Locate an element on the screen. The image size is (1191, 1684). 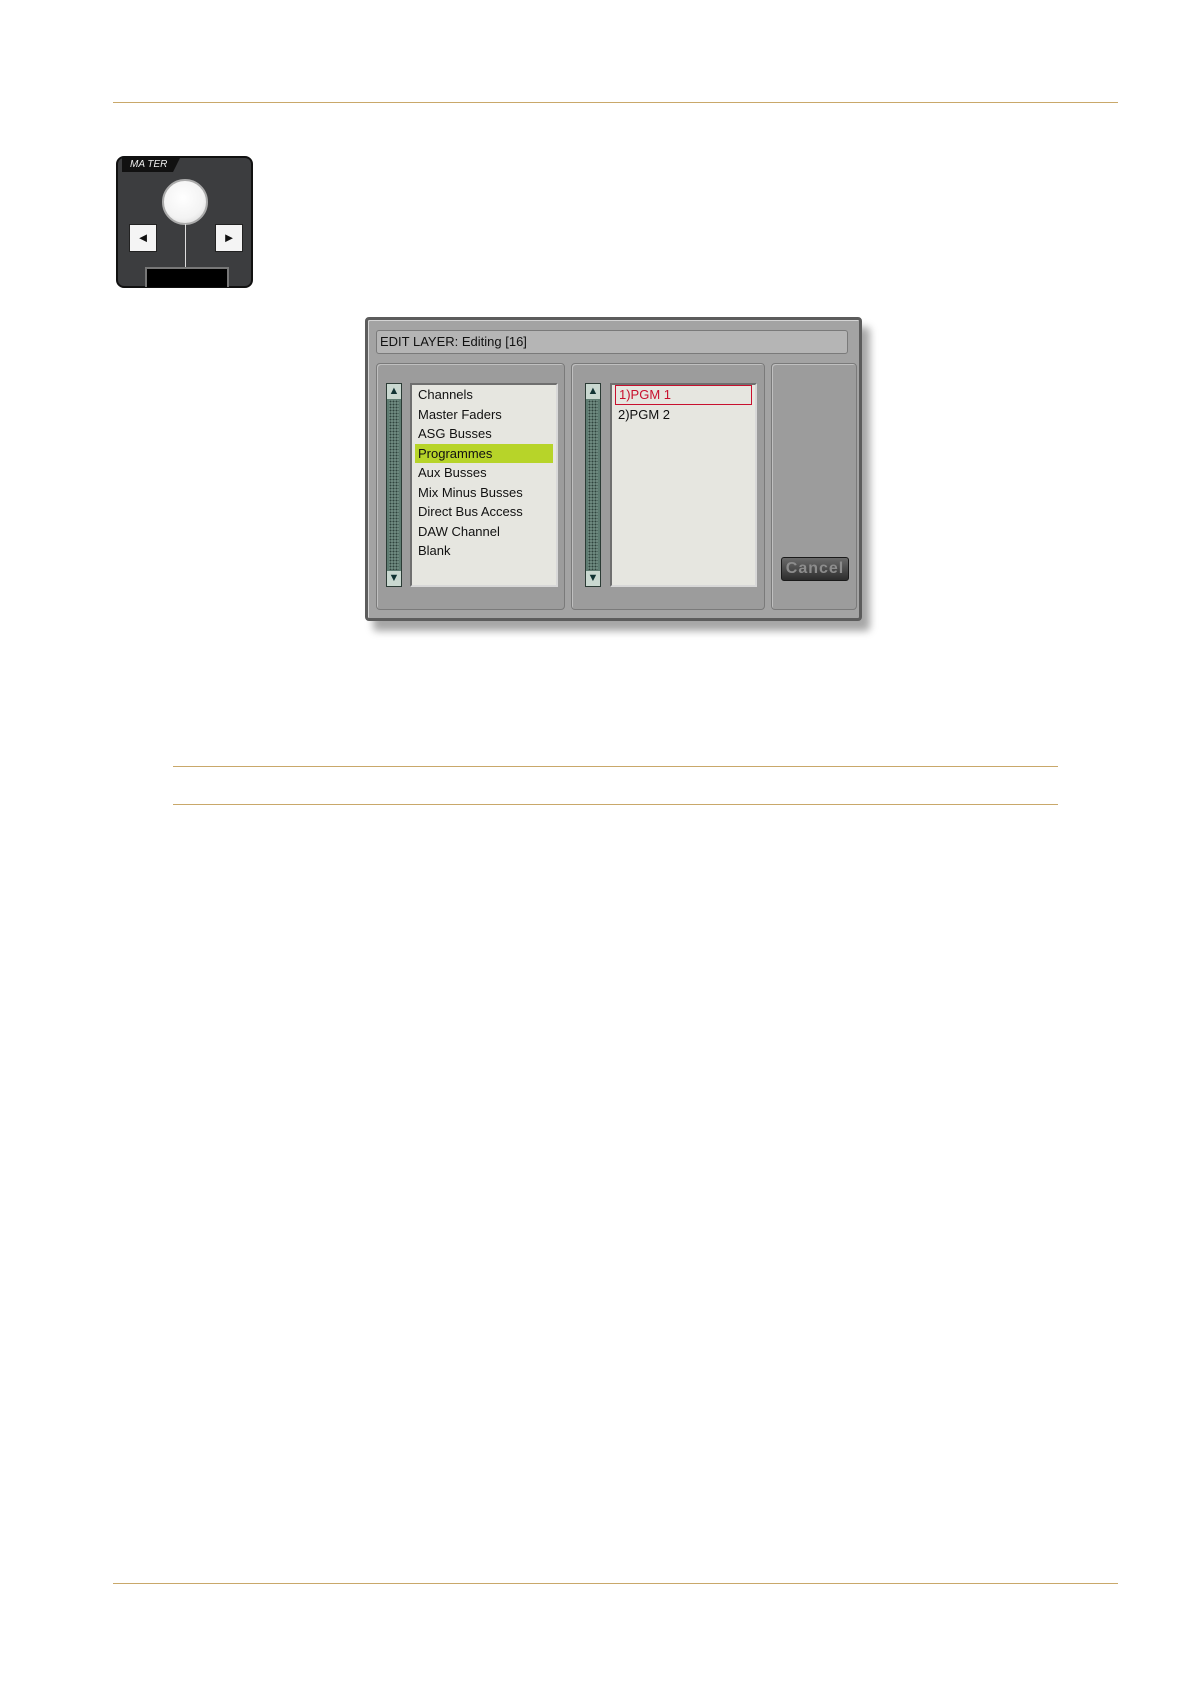
section-rule-bottom is located at coordinates (615, 804).